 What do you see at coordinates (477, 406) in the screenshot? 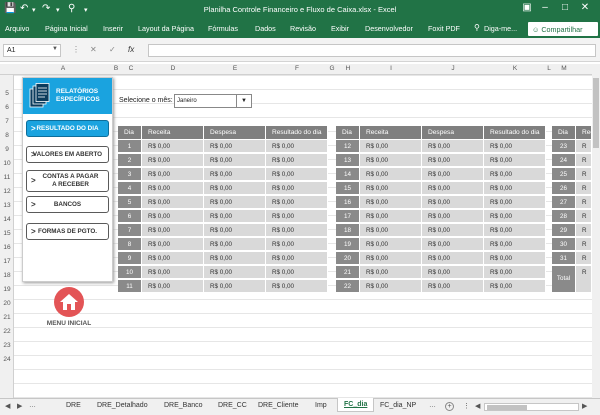
I see `scroll-left-icon: ◀` at bounding box center [477, 406].